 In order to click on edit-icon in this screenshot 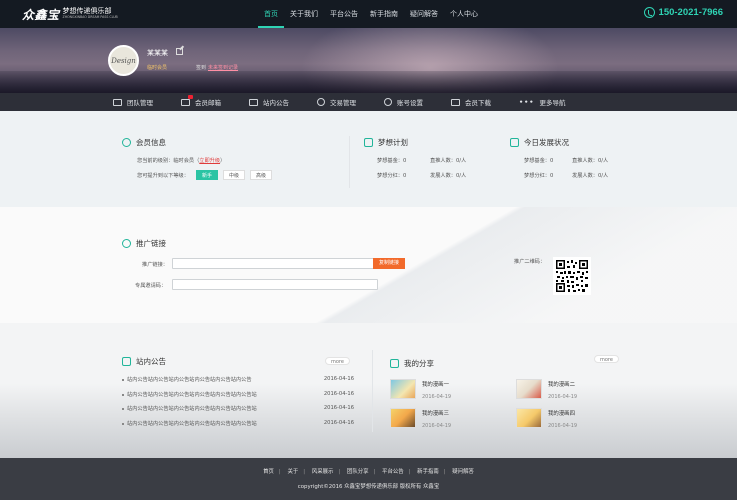, I will do `click(179, 51)`.